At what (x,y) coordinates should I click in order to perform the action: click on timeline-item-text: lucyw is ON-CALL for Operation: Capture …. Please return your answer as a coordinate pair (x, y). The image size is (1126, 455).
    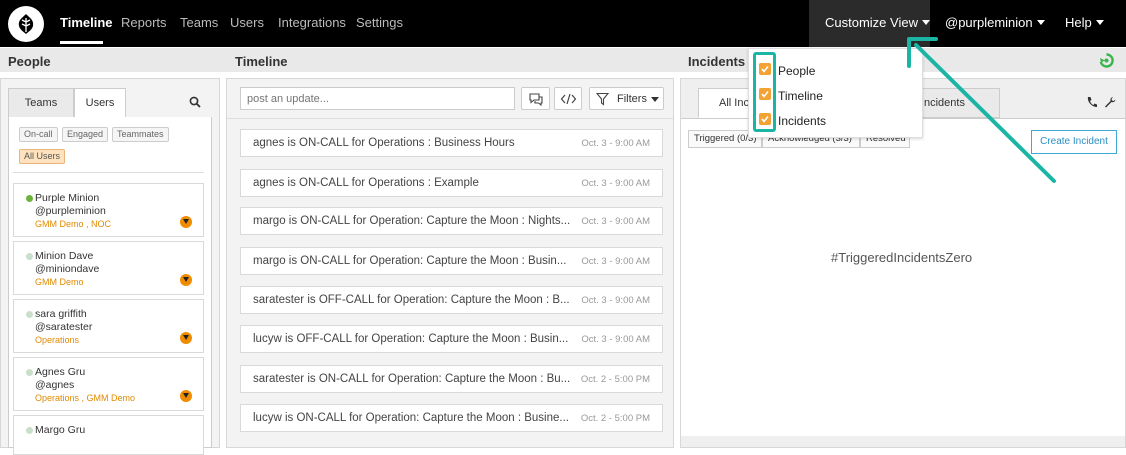
    Looking at the image, I should click on (411, 418).